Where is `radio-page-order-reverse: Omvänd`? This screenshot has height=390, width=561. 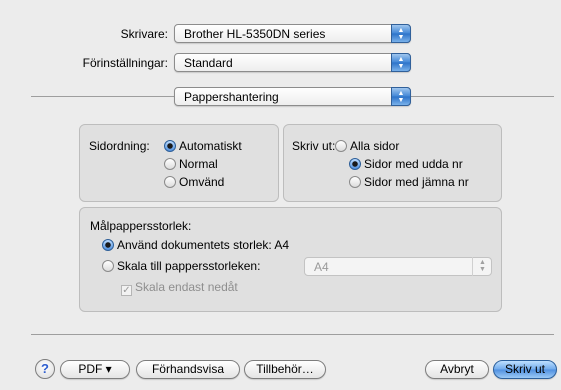
radio-page-order-reverse: Omvänd is located at coordinates (194, 182).